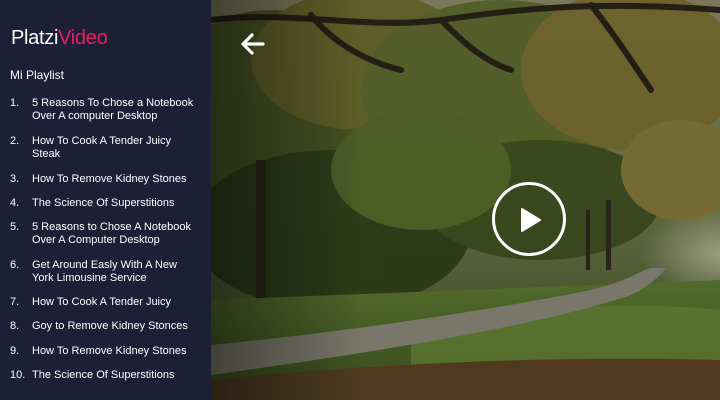  I want to click on playlist-item: 7. How To Cook A Tender Juicy, so click(105, 308).